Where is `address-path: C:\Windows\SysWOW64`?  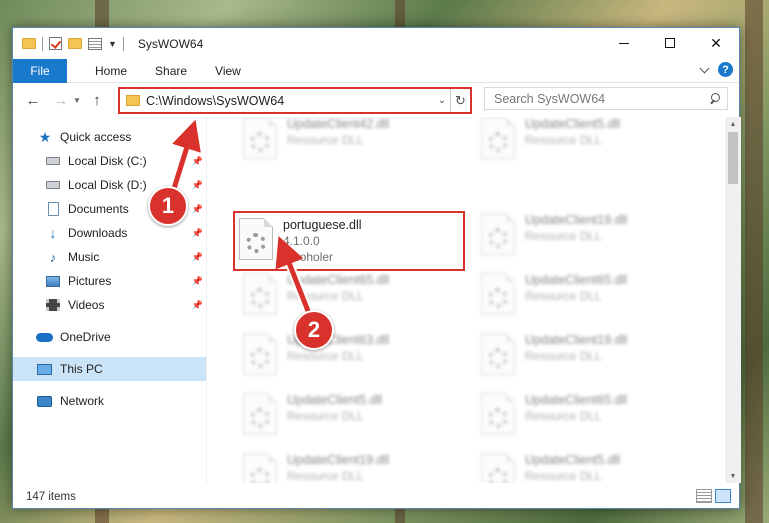 address-path: C:\Windows\SysWOW64 is located at coordinates (290, 101).